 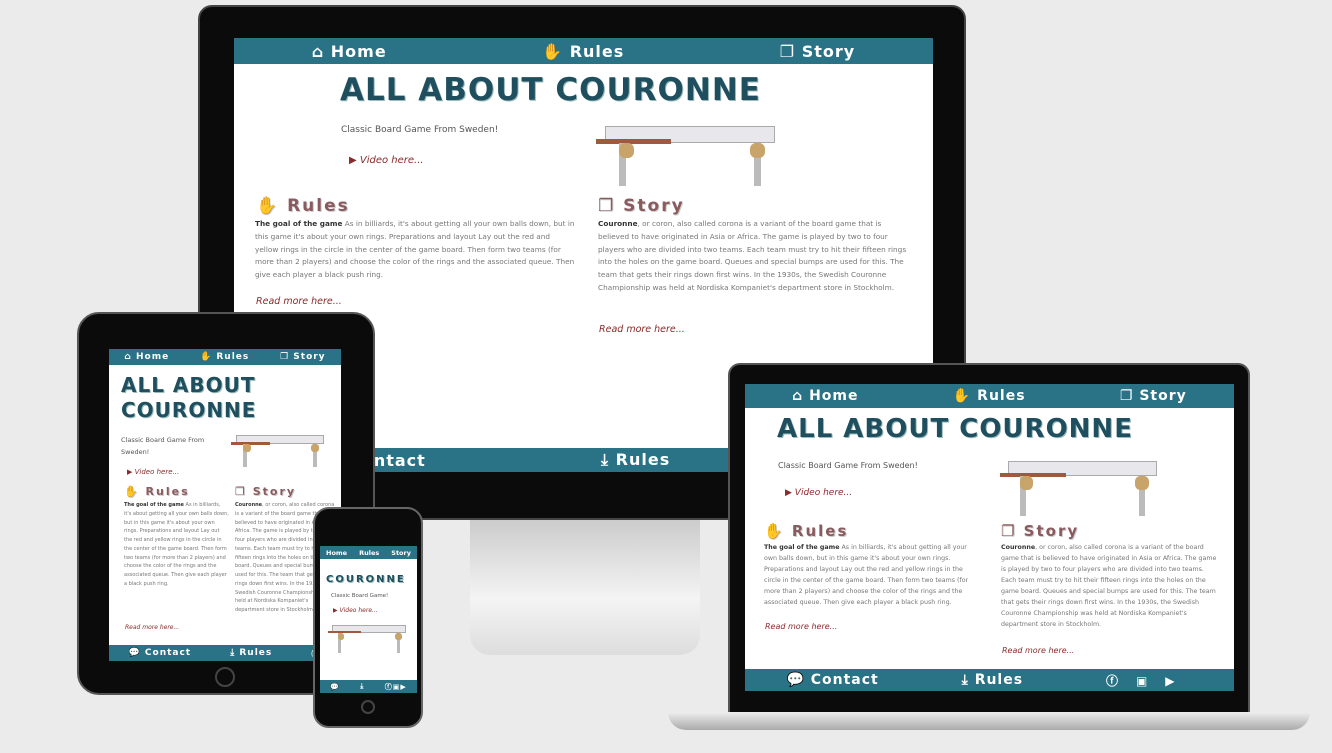 What do you see at coordinates (225, 677) in the screenshot?
I see `tablet-home-button` at bounding box center [225, 677].